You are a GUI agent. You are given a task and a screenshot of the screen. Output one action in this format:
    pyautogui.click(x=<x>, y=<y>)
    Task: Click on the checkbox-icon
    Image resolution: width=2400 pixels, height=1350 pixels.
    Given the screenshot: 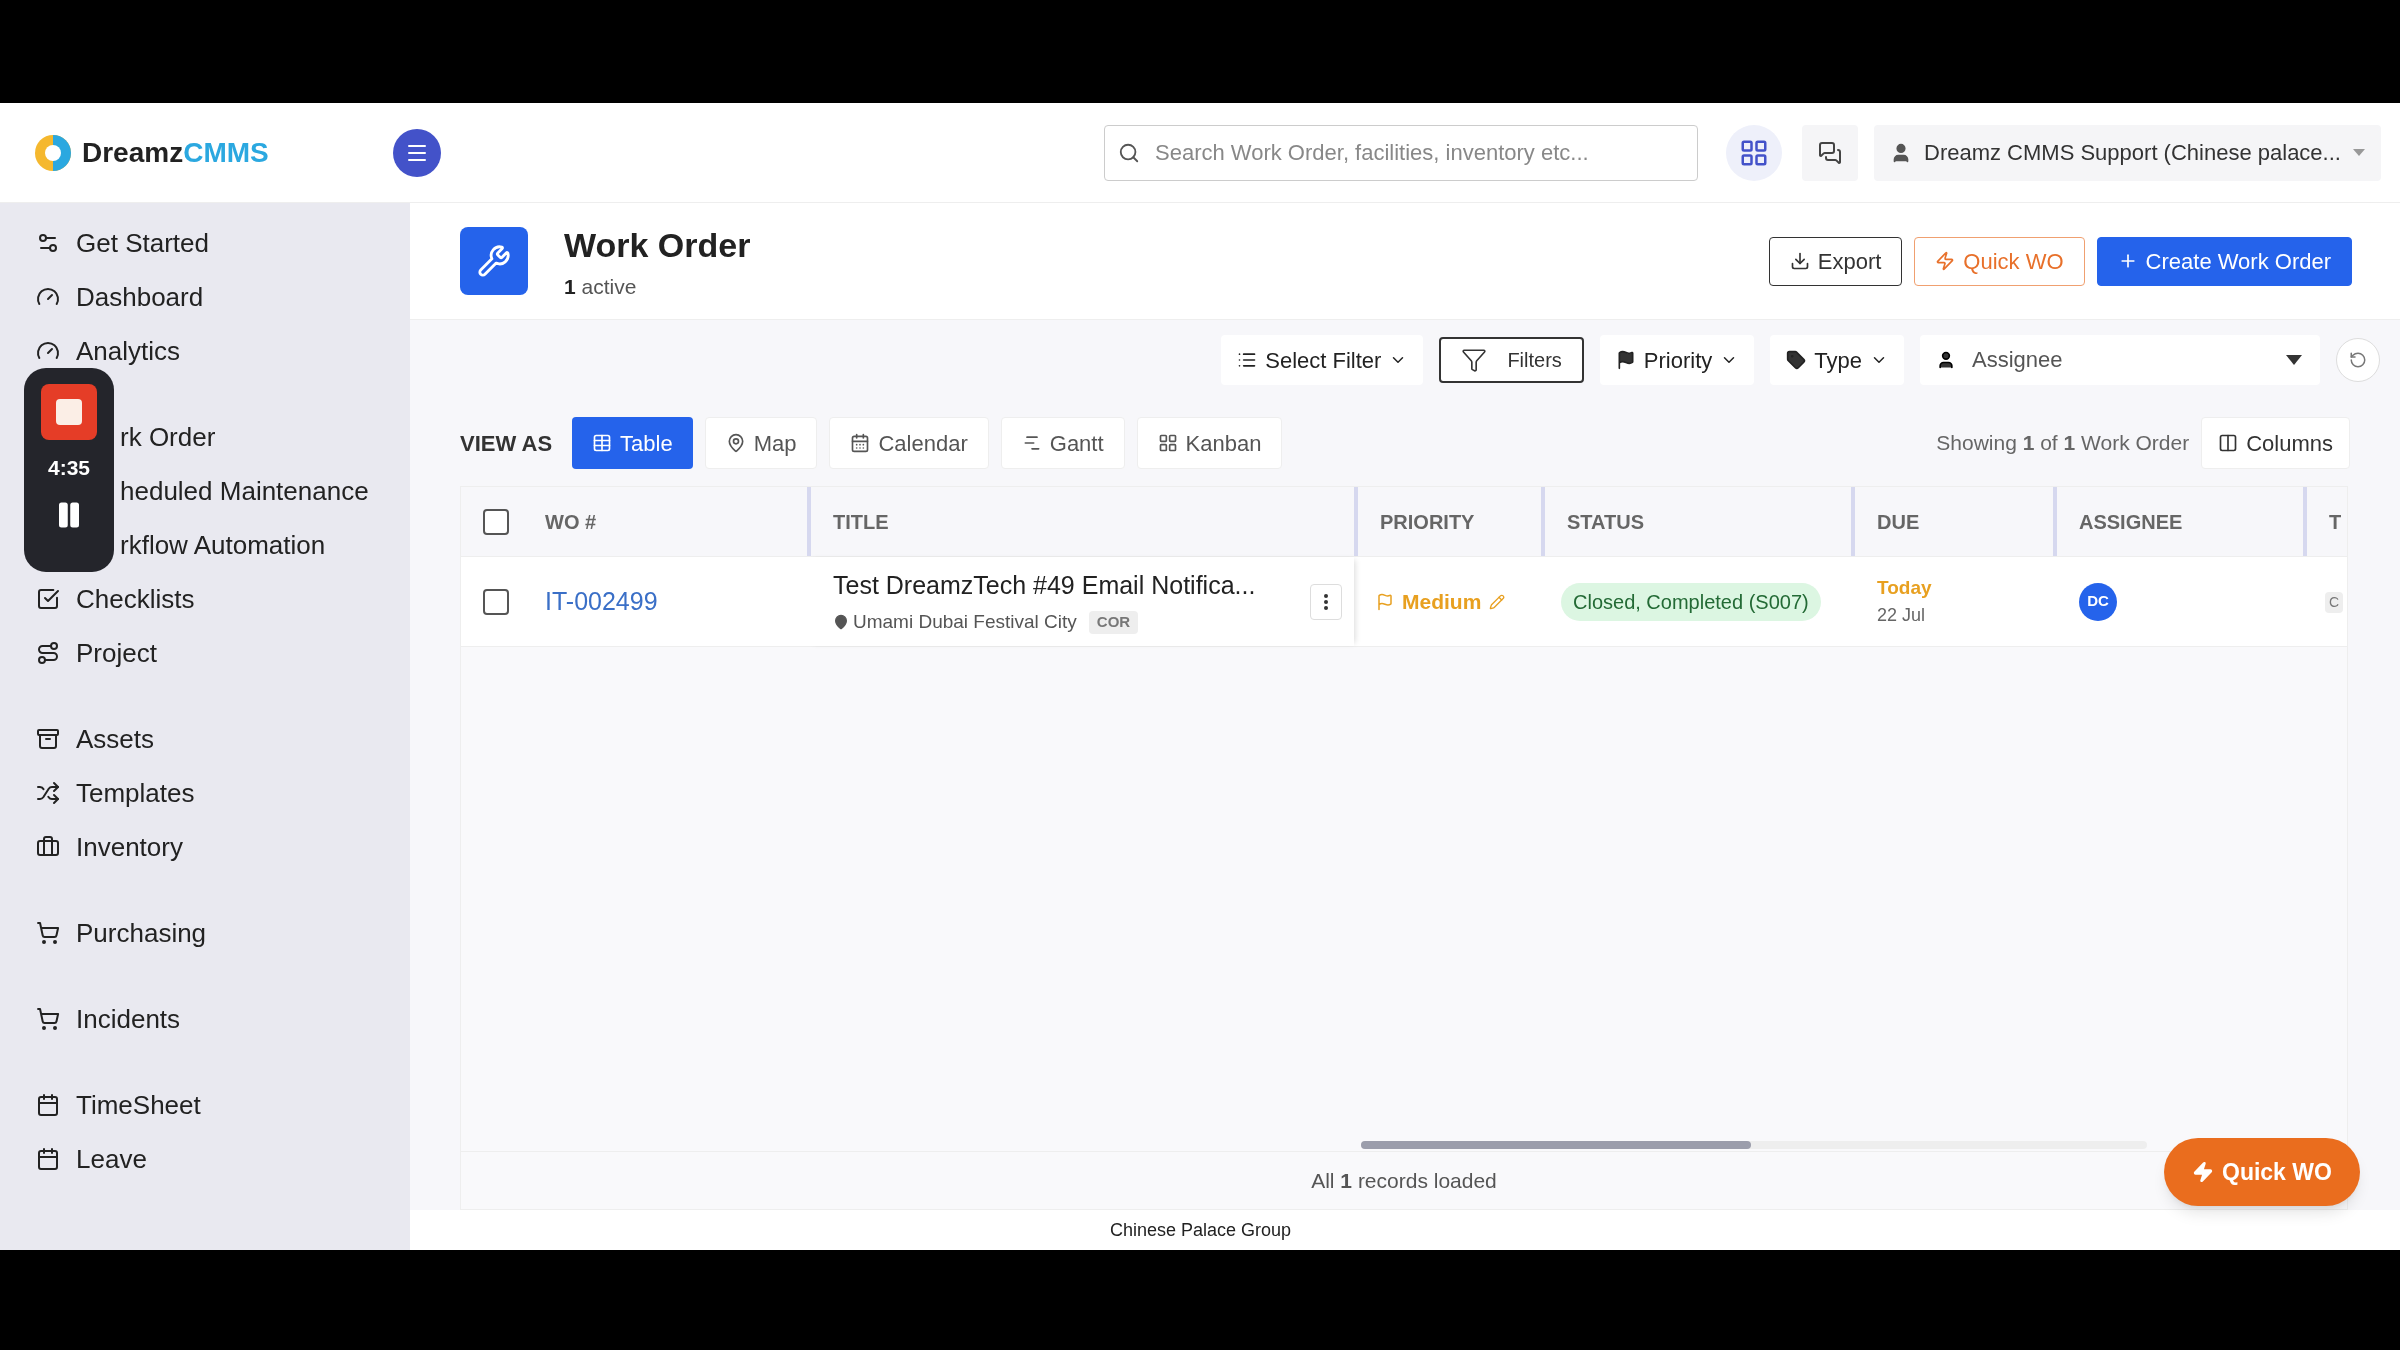 What is the action you would take?
    pyautogui.click(x=48, y=599)
    